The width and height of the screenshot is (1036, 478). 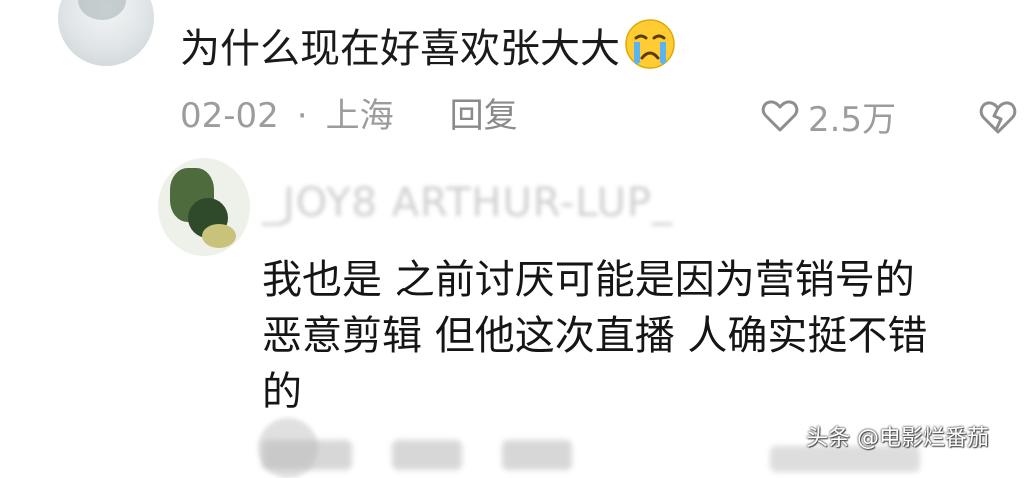 What do you see at coordinates (780, 116) in the screenshot?
I see `heart-outline-icon` at bounding box center [780, 116].